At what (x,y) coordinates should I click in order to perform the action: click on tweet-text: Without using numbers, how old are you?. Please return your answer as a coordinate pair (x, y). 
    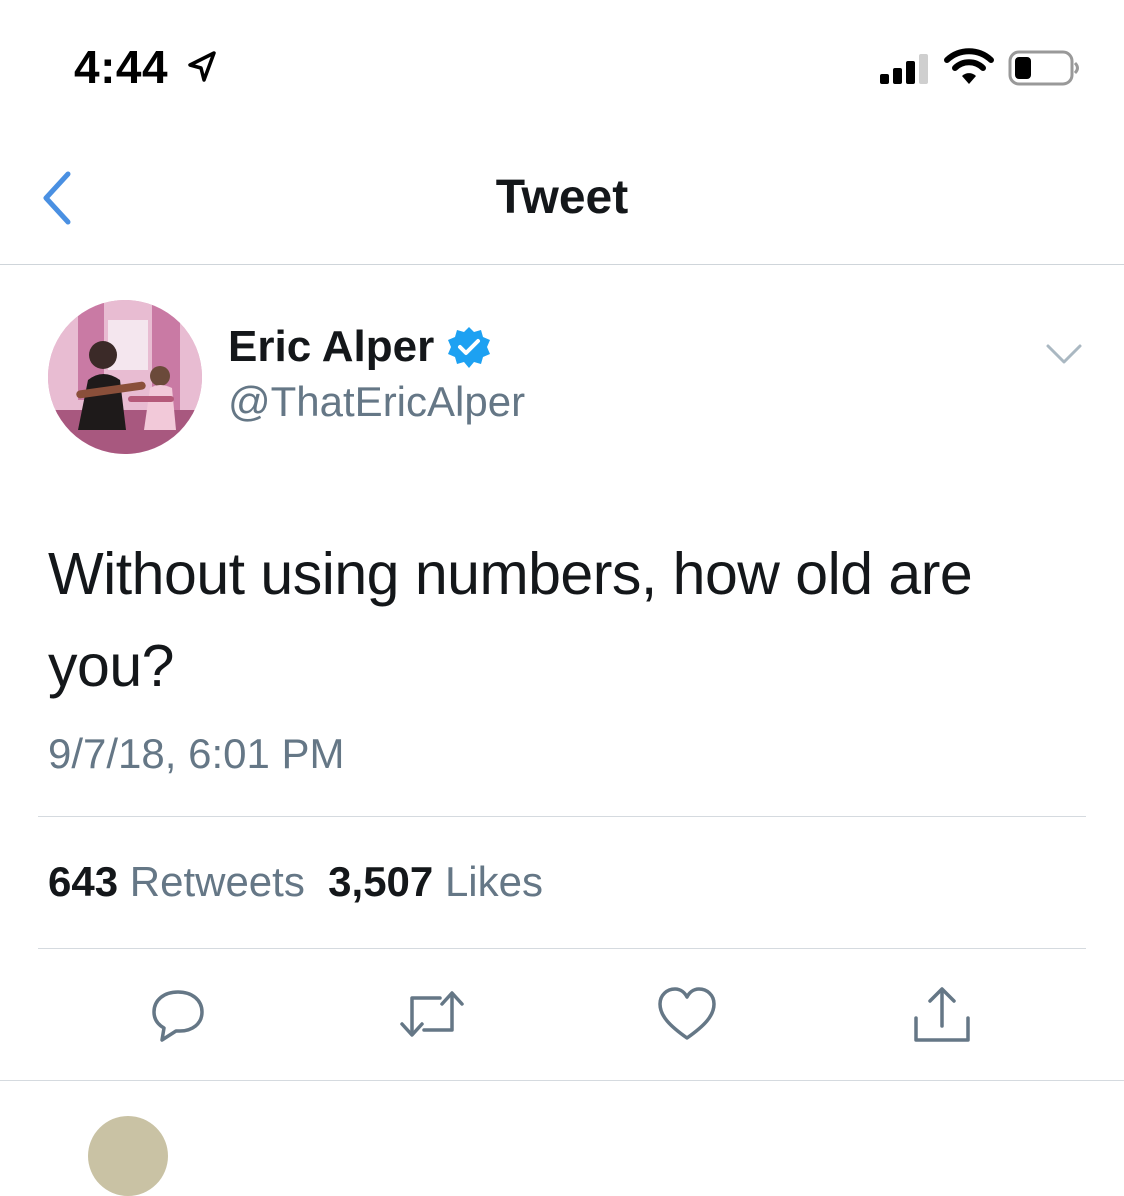
    Looking at the image, I should click on (510, 620).